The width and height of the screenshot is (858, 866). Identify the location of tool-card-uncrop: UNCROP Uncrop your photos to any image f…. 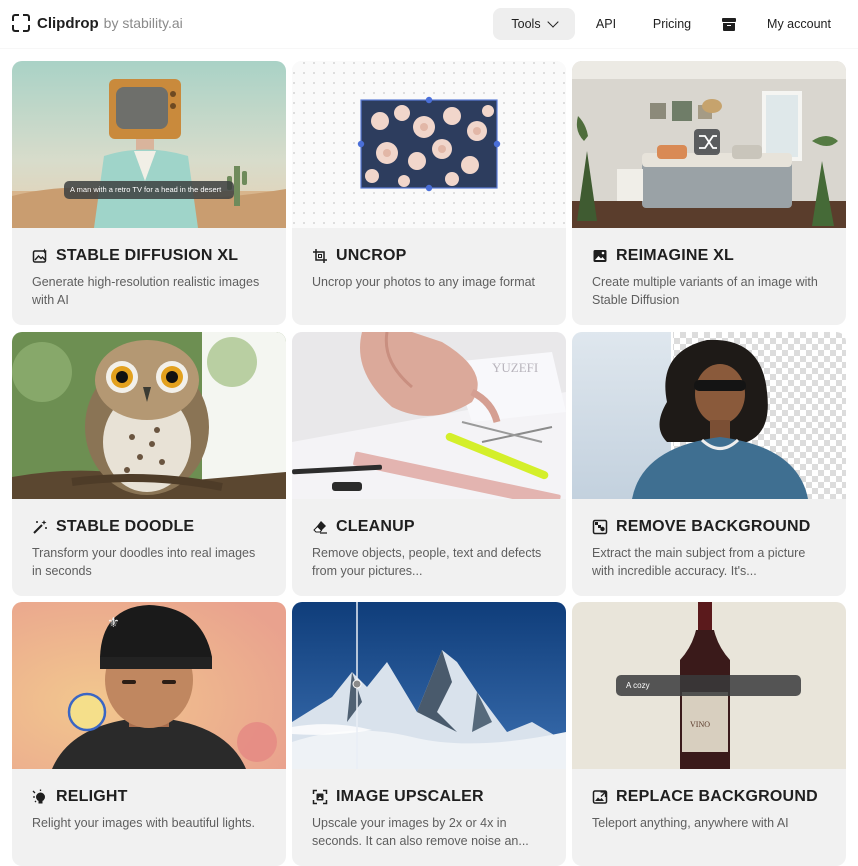
(429, 193).